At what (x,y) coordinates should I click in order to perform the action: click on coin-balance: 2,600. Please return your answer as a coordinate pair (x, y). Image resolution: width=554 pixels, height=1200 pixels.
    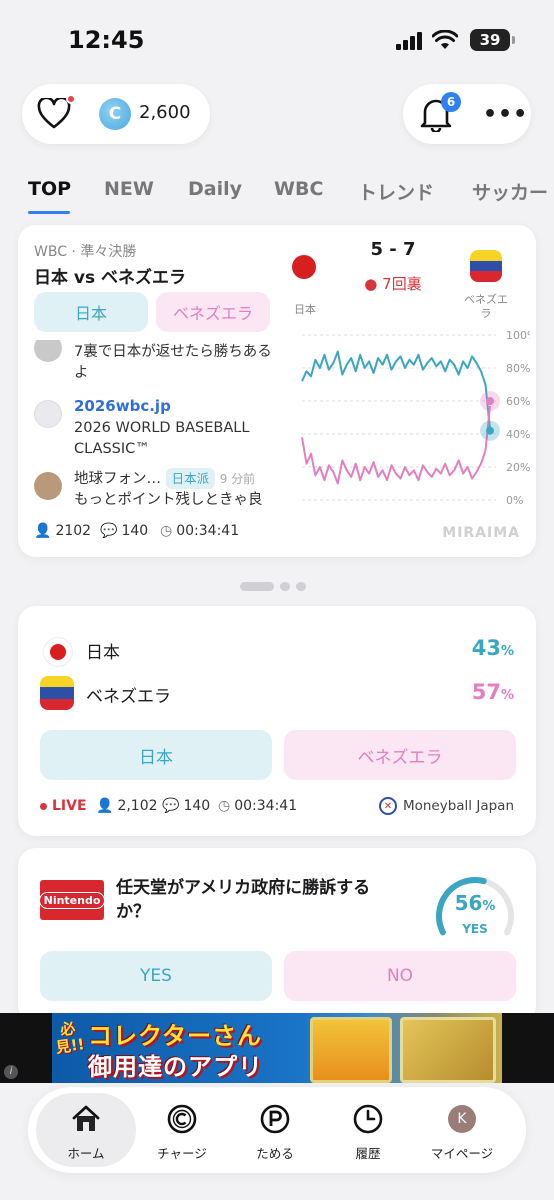
    Looking at the image, I should click on (165, 112).